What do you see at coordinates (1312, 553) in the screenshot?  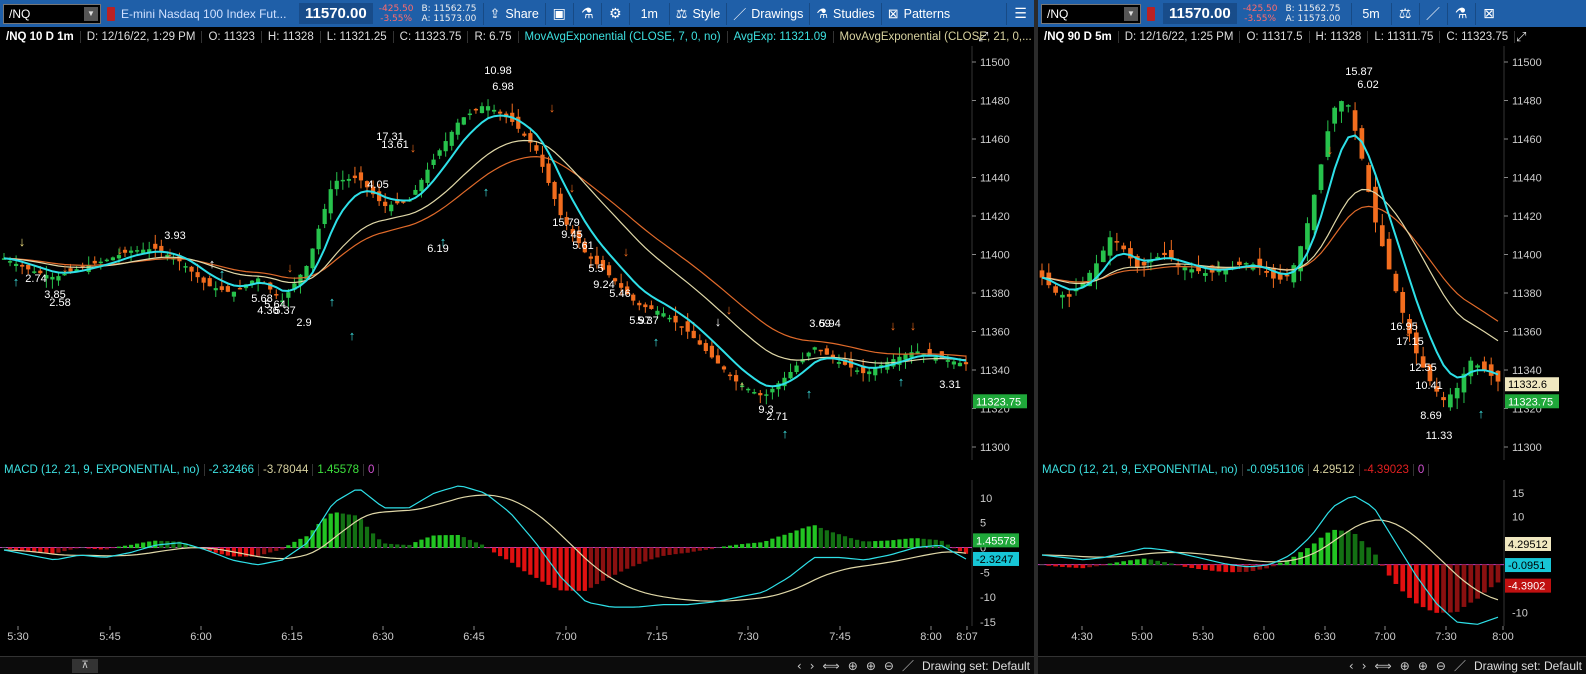 I see `right-macd-chart: 151050-5-104.29512-0.0951-4.3902` at bounding box center [1312, 553].